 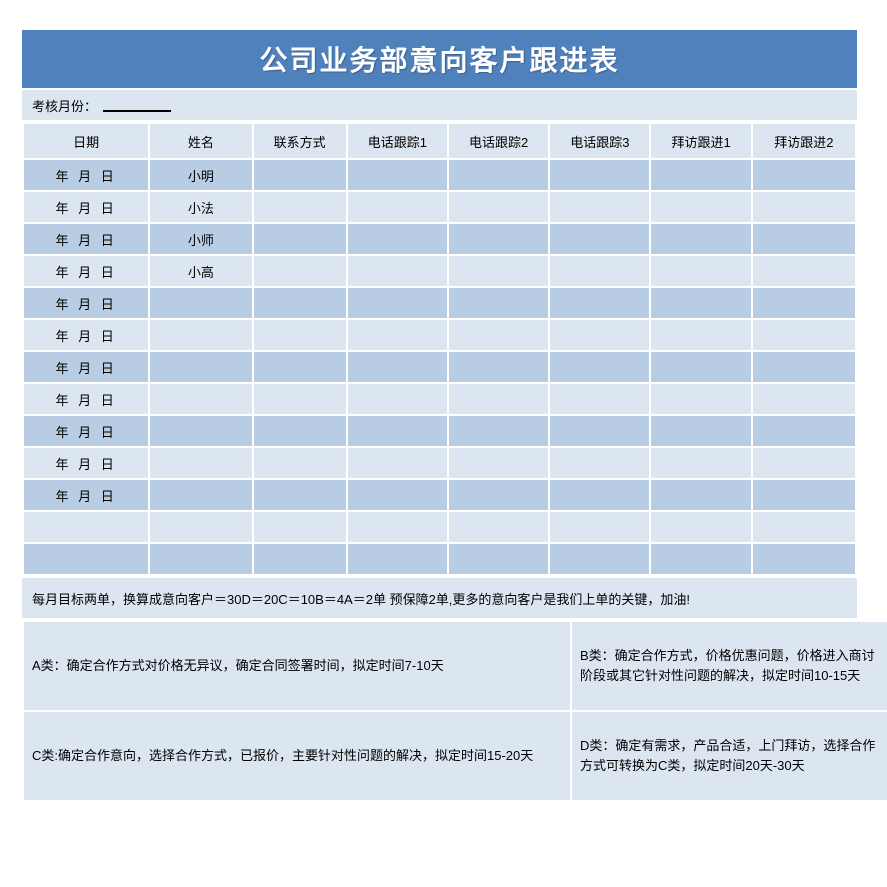 I want to click on cell-name: 小高, so click(x=201, y=271).